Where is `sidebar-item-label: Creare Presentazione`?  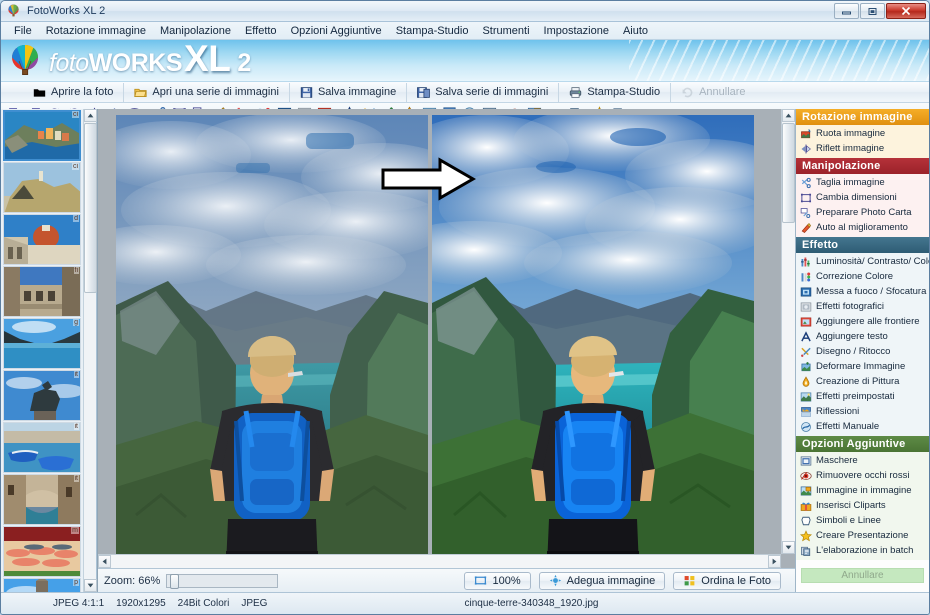 sidebar-item-label: Creare Presentazione is located at coordinates (862, 535).